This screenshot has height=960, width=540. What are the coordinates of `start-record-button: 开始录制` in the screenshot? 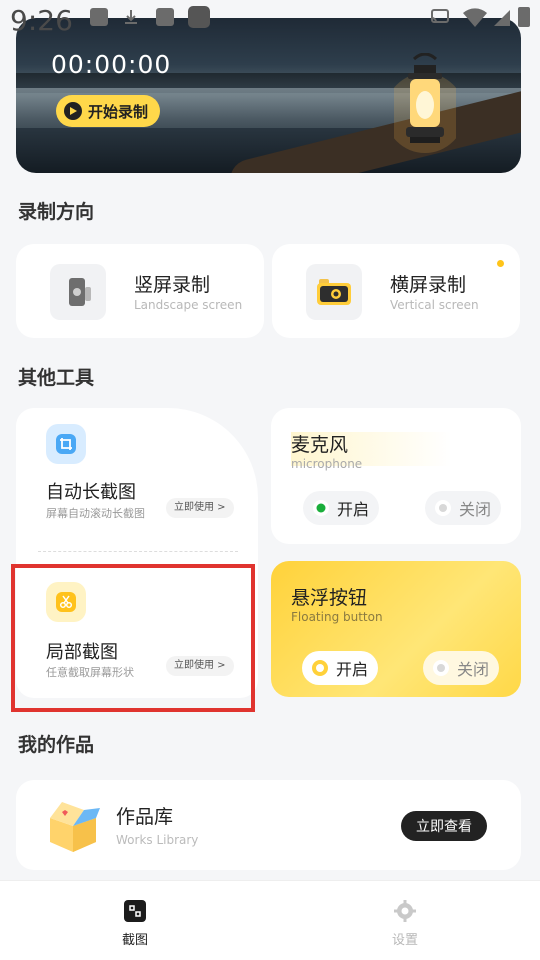 It's located at (108, 111).